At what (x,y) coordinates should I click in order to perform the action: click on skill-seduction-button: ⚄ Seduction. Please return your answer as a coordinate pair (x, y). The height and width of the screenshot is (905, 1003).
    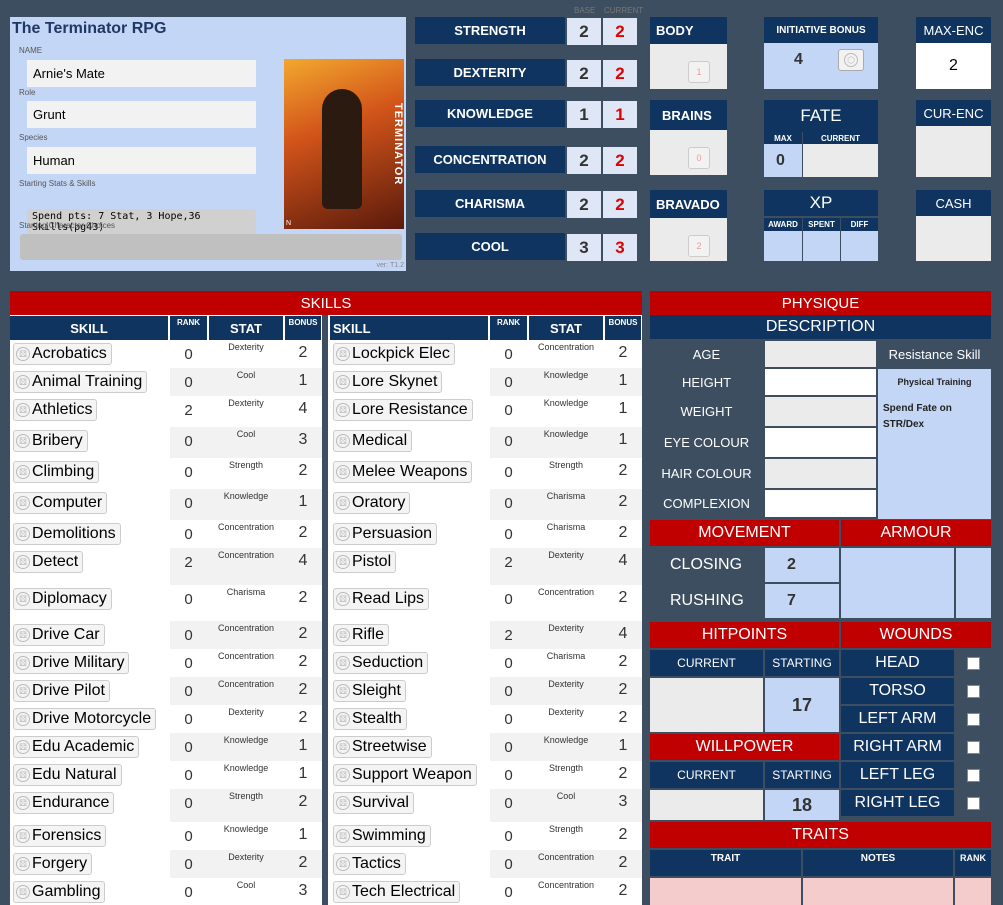
    Looking at the image, I should click on (381, 663).